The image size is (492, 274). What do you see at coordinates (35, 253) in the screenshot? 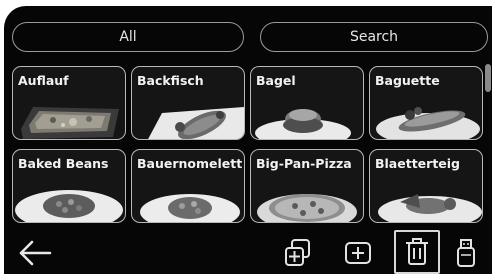
I see `arrow-left-icon` at bounding box center [35, 253].